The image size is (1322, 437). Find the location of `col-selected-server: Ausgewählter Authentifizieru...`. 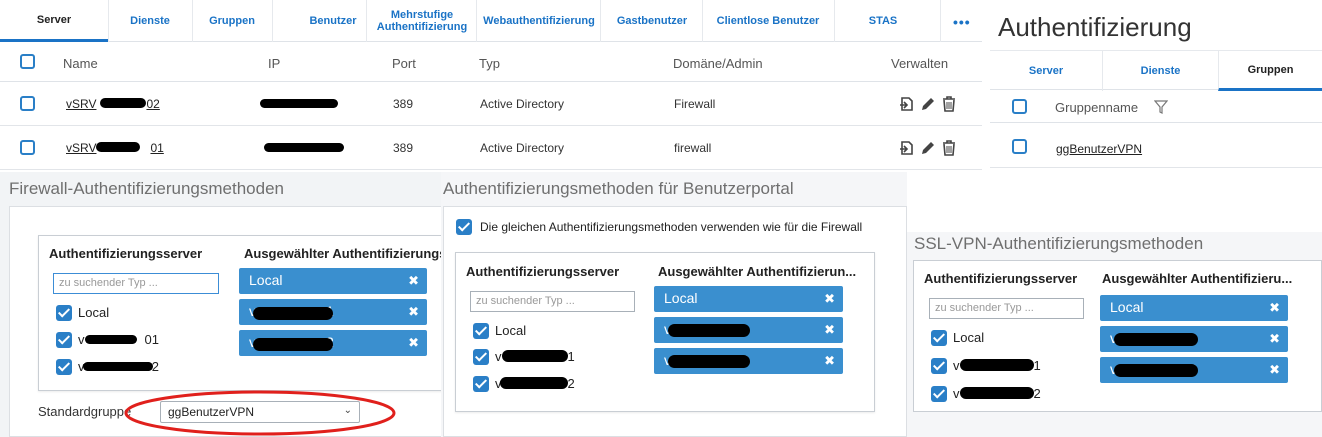

col-selected-server: Ausgewählter Authentifizieru... is located at coordinates (1197, 278).